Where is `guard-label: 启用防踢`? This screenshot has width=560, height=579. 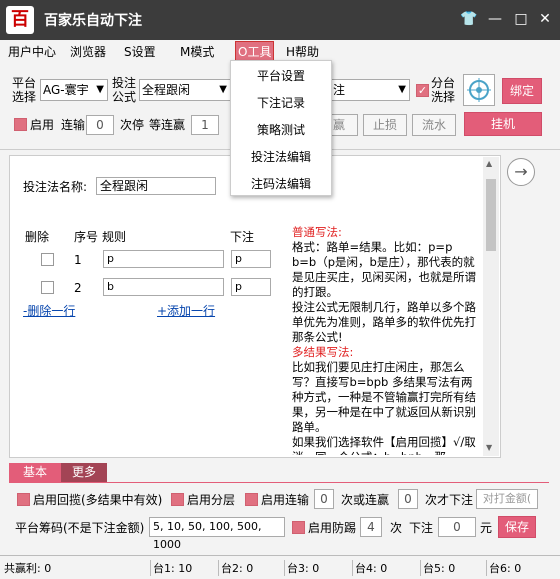
guard-label: 启用防踢 is located at coordinates (332, 528).